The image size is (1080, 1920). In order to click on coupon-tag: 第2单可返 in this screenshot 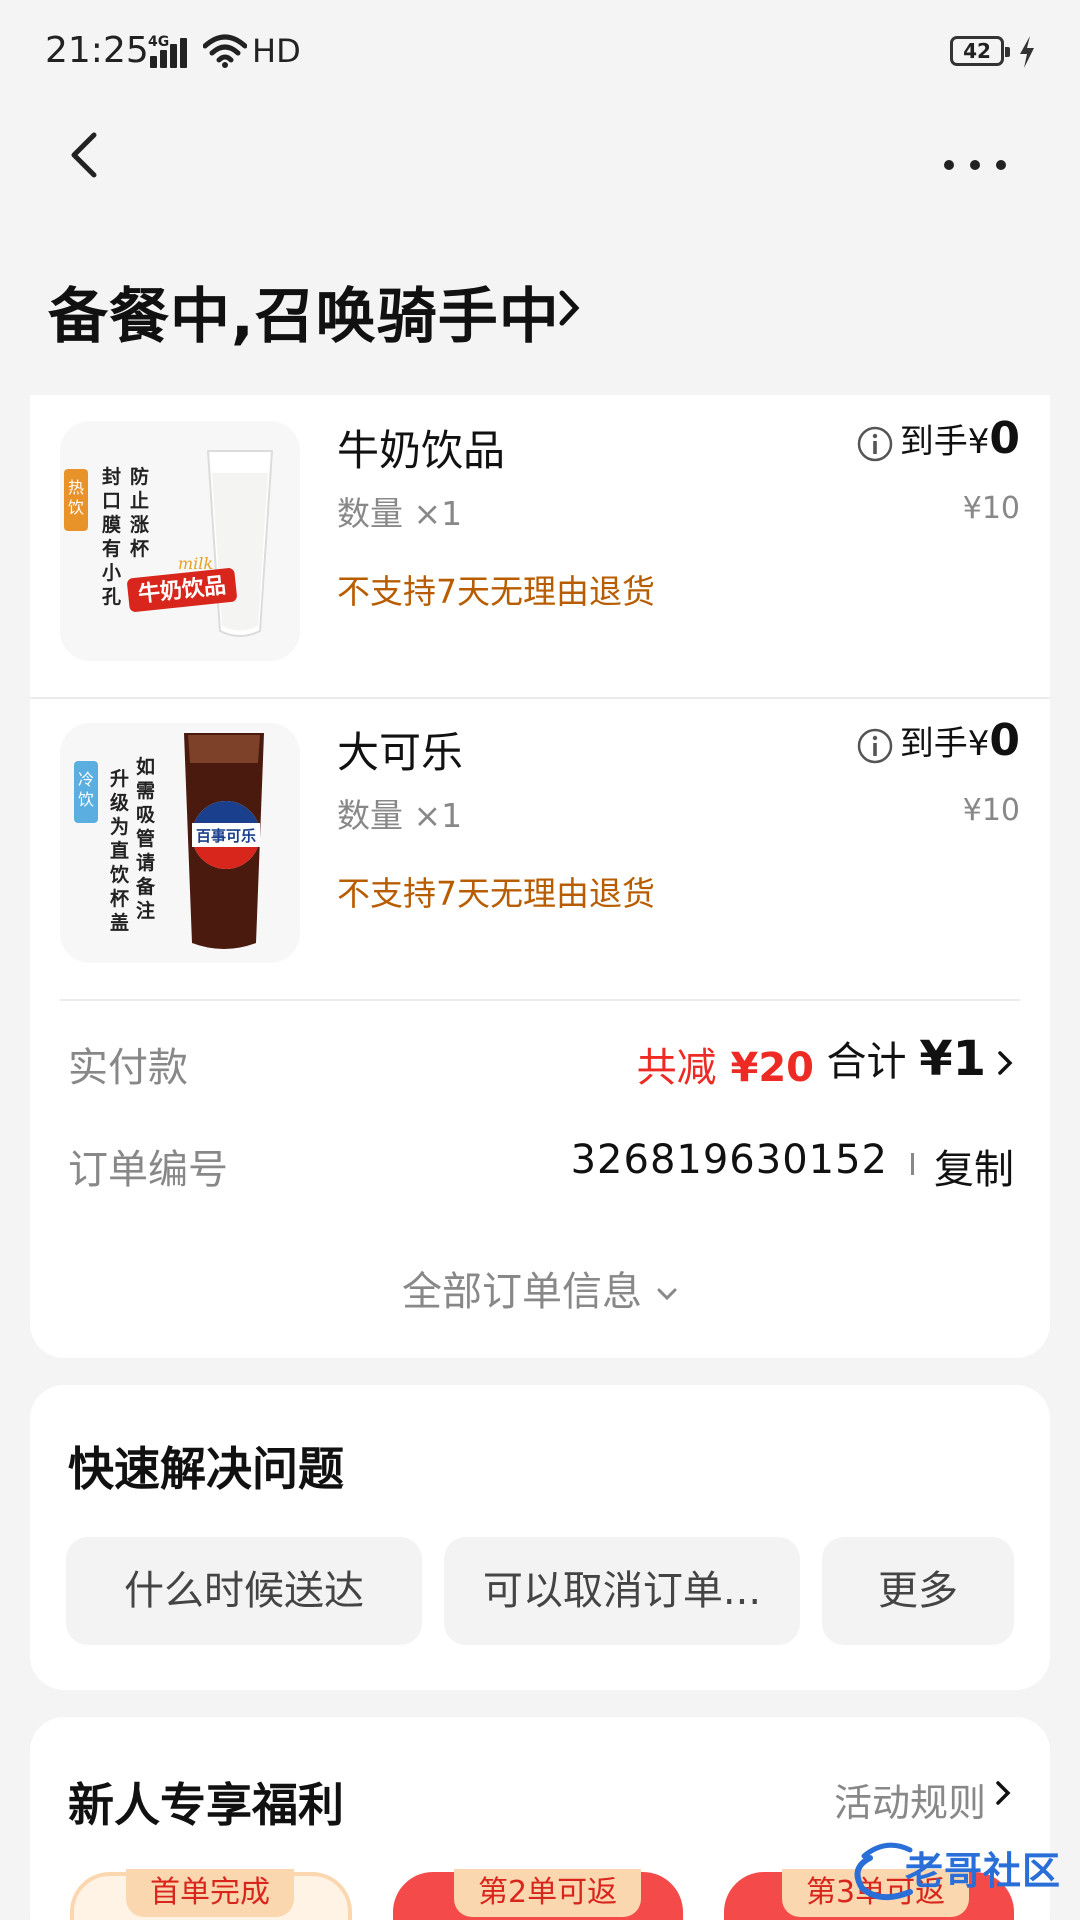, I will do `click(548, 1893)`.